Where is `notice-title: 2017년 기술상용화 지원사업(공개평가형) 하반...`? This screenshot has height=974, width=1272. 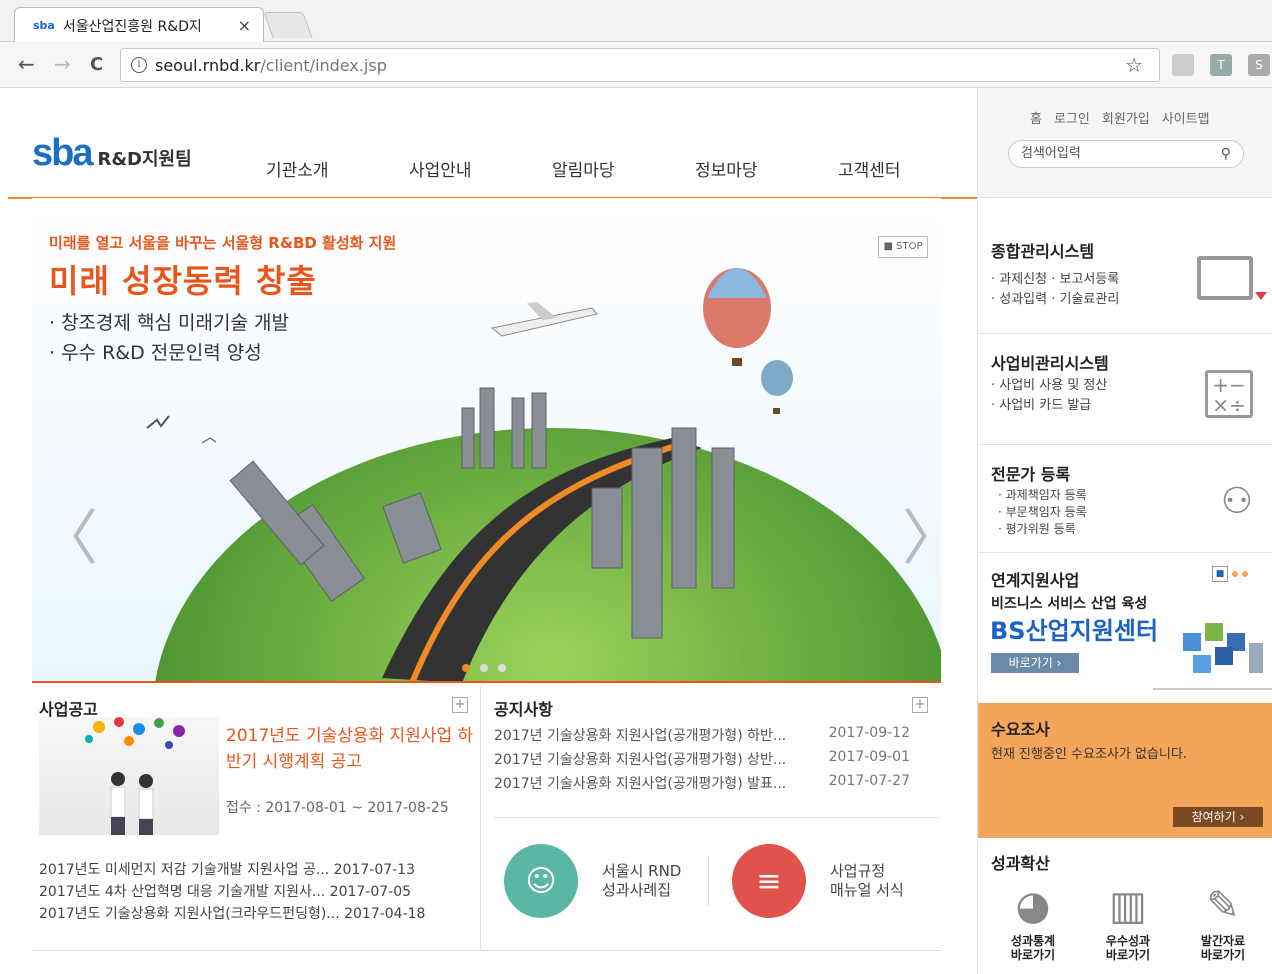 notice-title: 2017년 기술상용화 지원사업(공개평가형) 하반... is located at coordinates (640, 736).